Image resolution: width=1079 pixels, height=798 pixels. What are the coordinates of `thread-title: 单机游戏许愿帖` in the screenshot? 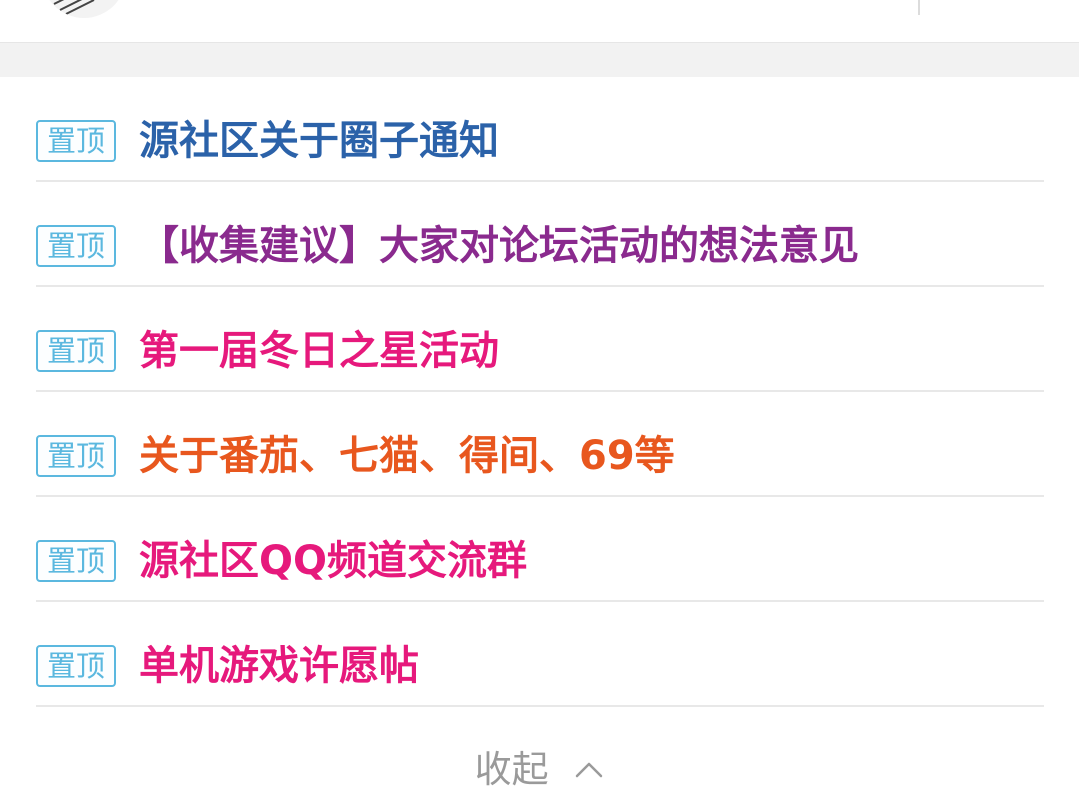 It's located at (279, 666).